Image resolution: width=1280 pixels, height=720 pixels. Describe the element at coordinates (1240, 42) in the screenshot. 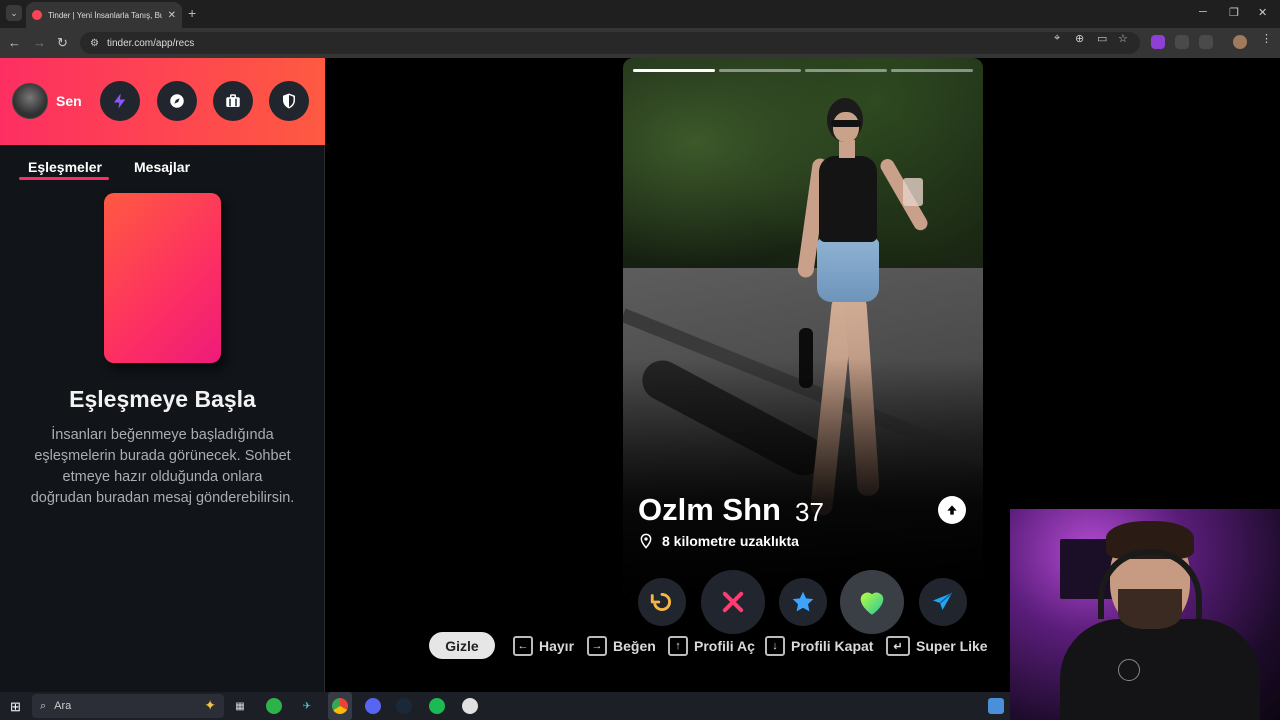

I see `profile-avatar-icon` at that location.